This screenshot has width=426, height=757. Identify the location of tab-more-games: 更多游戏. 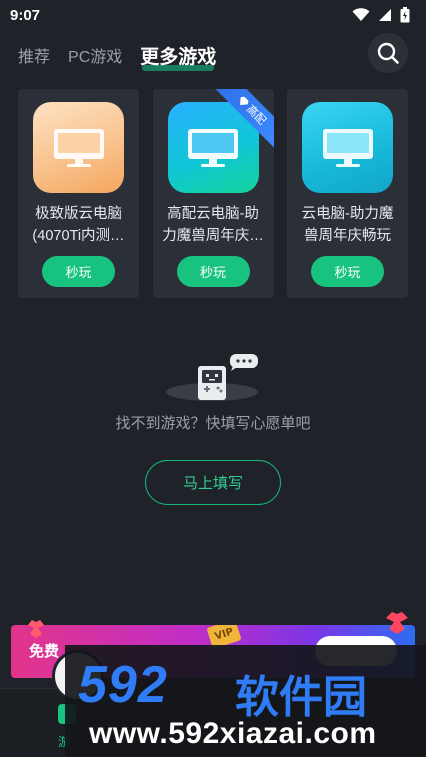
(178, 56).